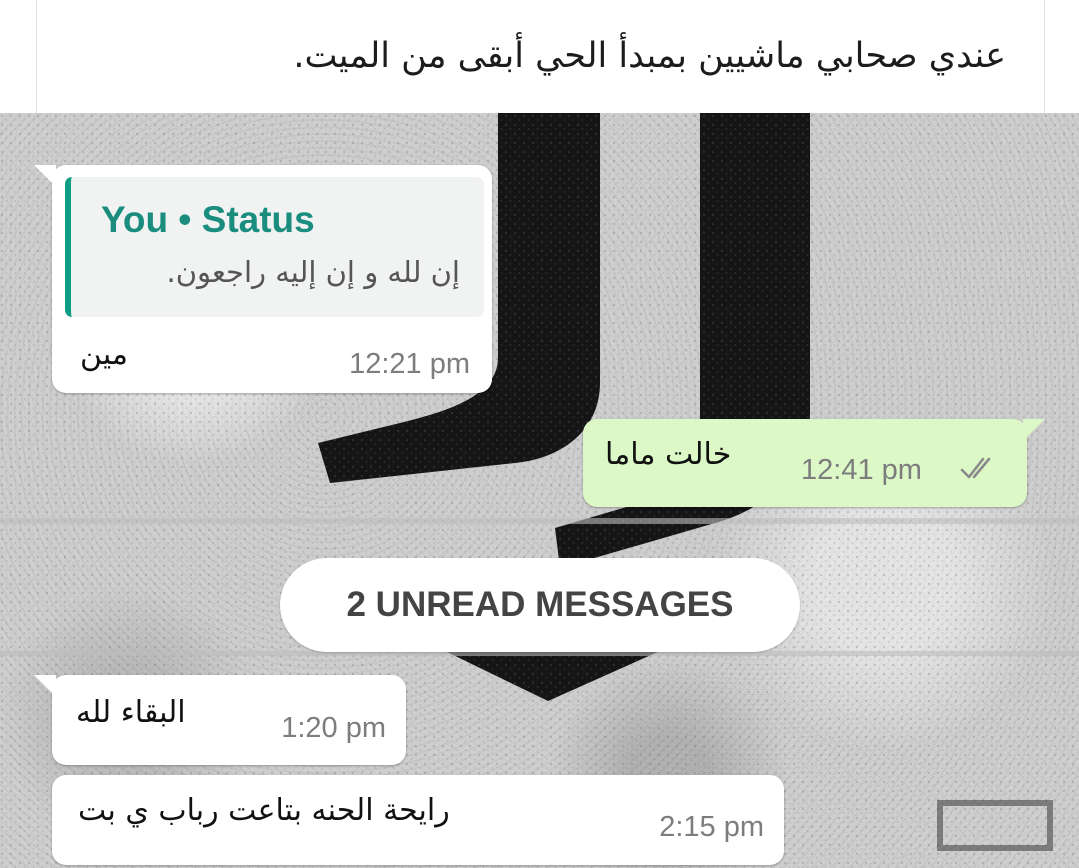 The width and height of the screenshot is (1079, 868). I want to click on quoted-text: إن لله و إن إليه راجعون., so click(313, 272).